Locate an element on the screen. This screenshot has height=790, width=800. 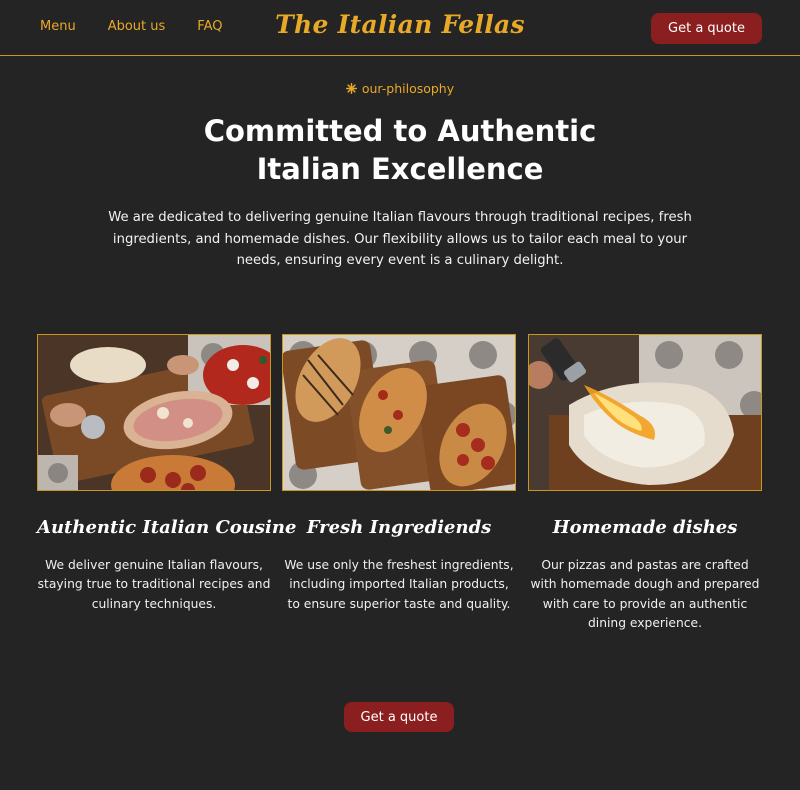
torch-flame-photo is located at coordinates (645, 412).